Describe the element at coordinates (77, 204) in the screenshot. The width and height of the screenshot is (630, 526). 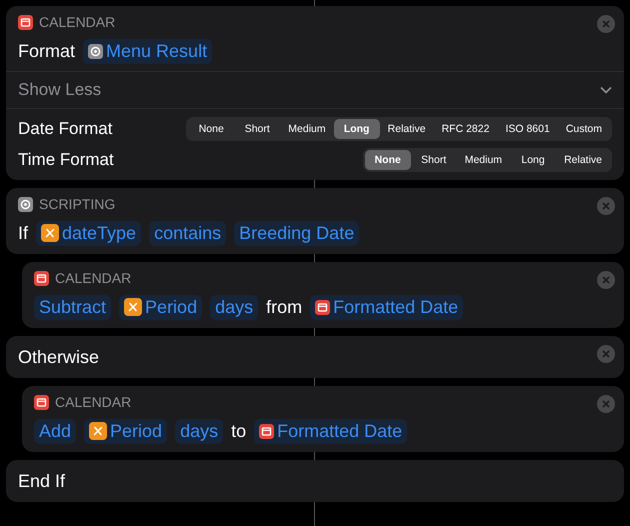
I see `app-label: SCRIPTING` at that location.